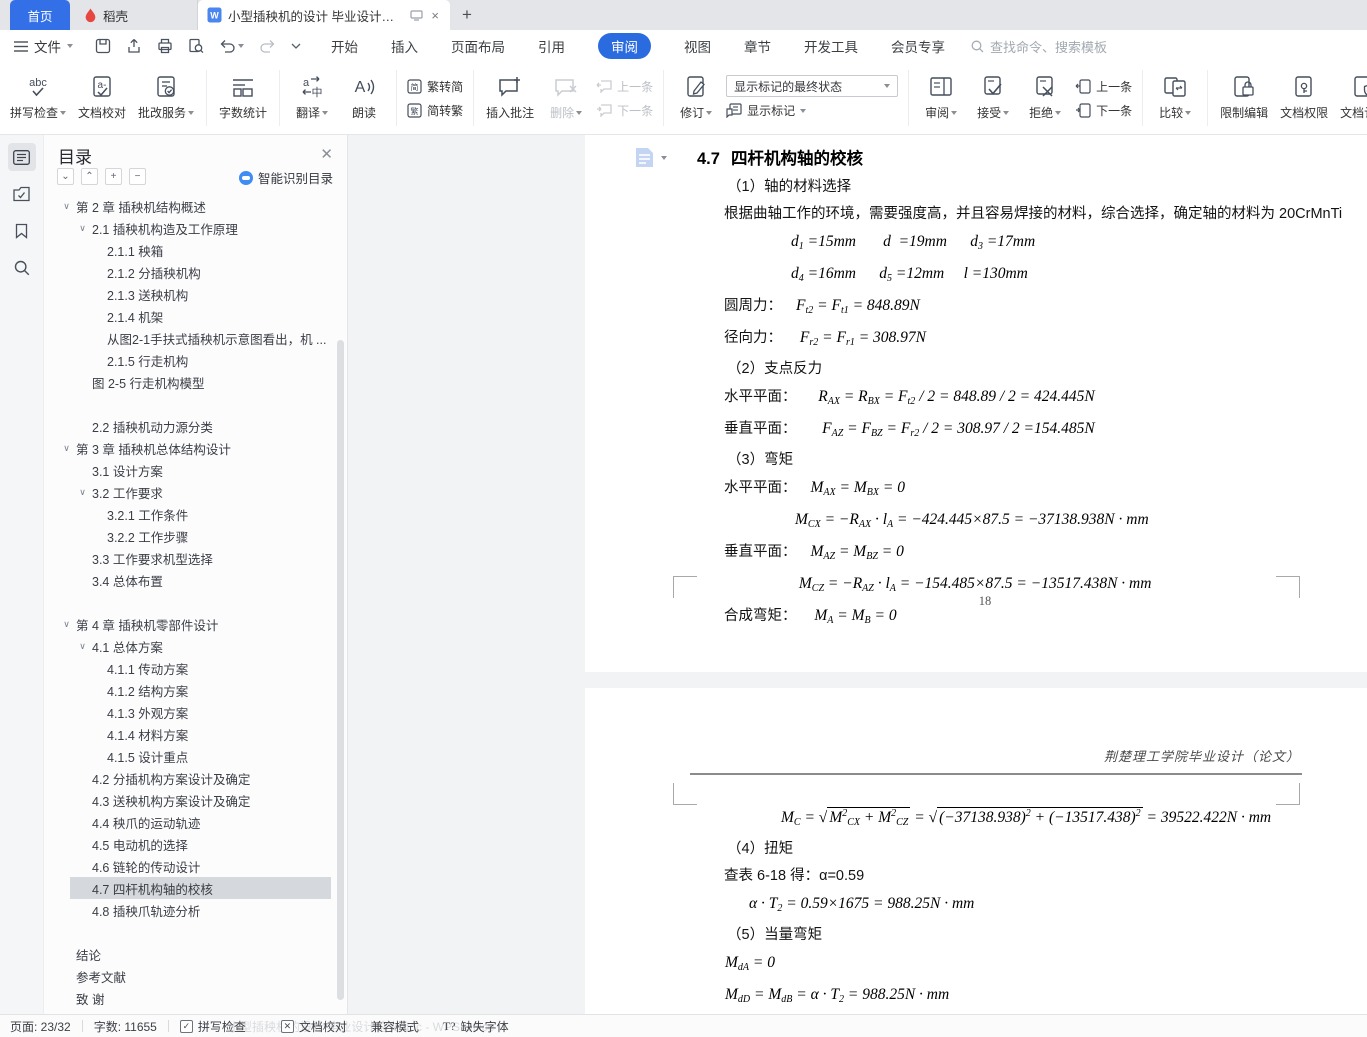 The width and height of the screenshot is (1367, 1037). Describe the element at coordinates (195, 382) in the screenshot. I see `toc-item: 图 2-5 行走机构模型` at that location.